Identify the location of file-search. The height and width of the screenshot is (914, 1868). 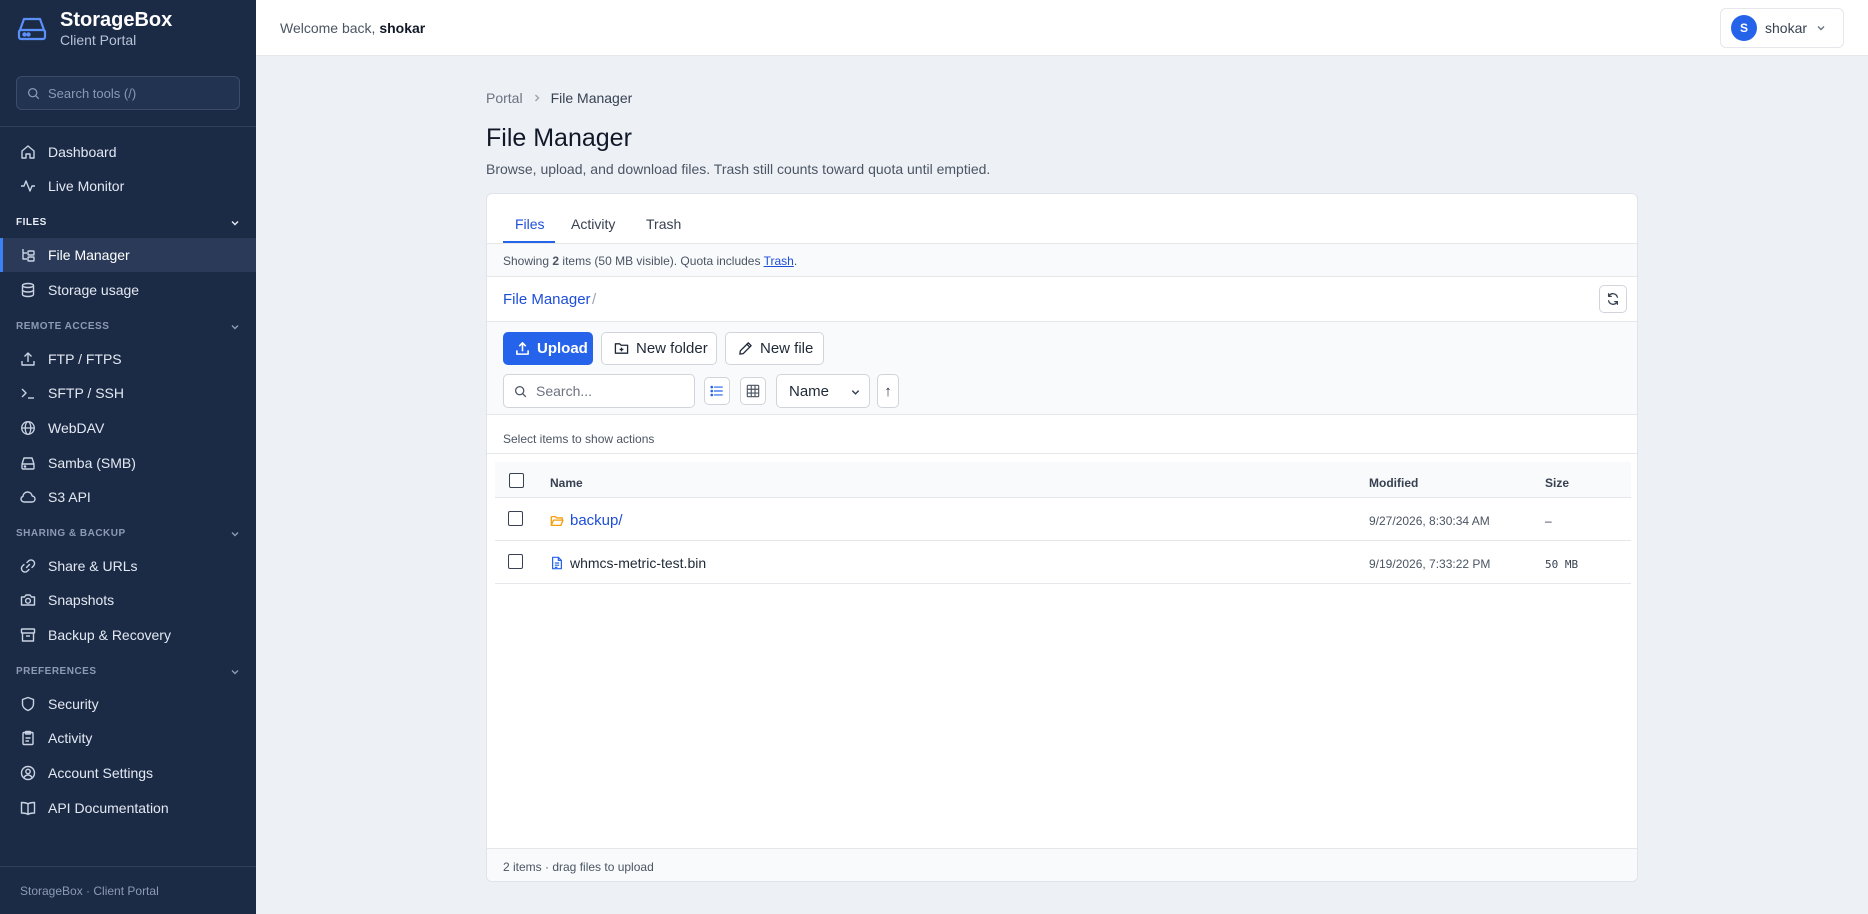
(599, 391).